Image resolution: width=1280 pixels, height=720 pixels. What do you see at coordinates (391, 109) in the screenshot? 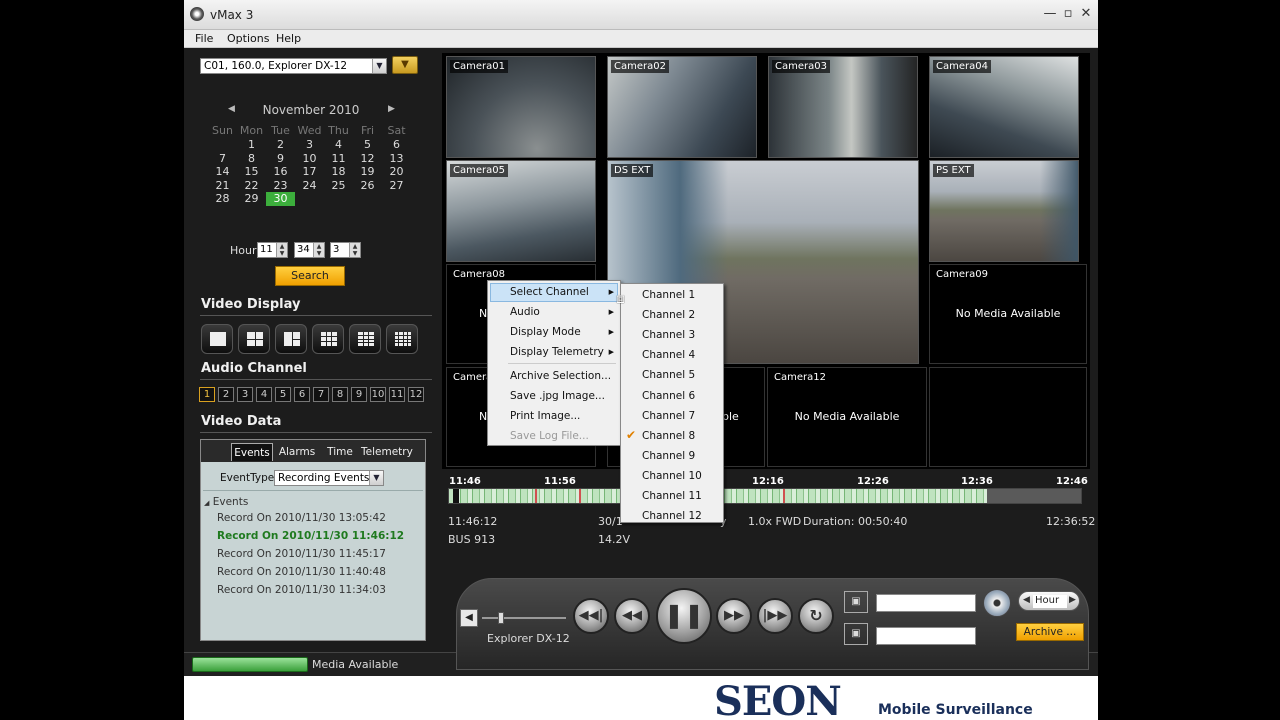
I see `calendar-next-icon: ▶` at bounding box center [391, 109].